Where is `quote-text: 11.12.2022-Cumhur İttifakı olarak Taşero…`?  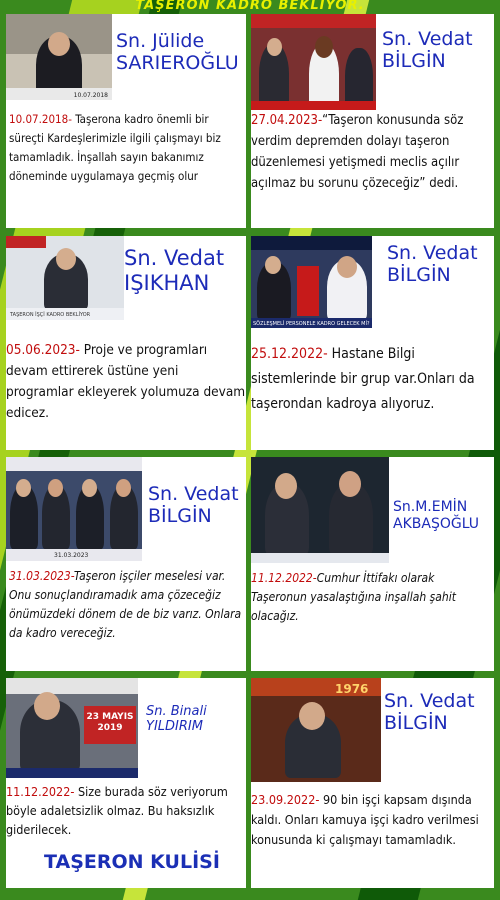 quote-text: 11.12.2022-Cumhur İttifakı olarak Taşero… is located at coordinates (353, 597).